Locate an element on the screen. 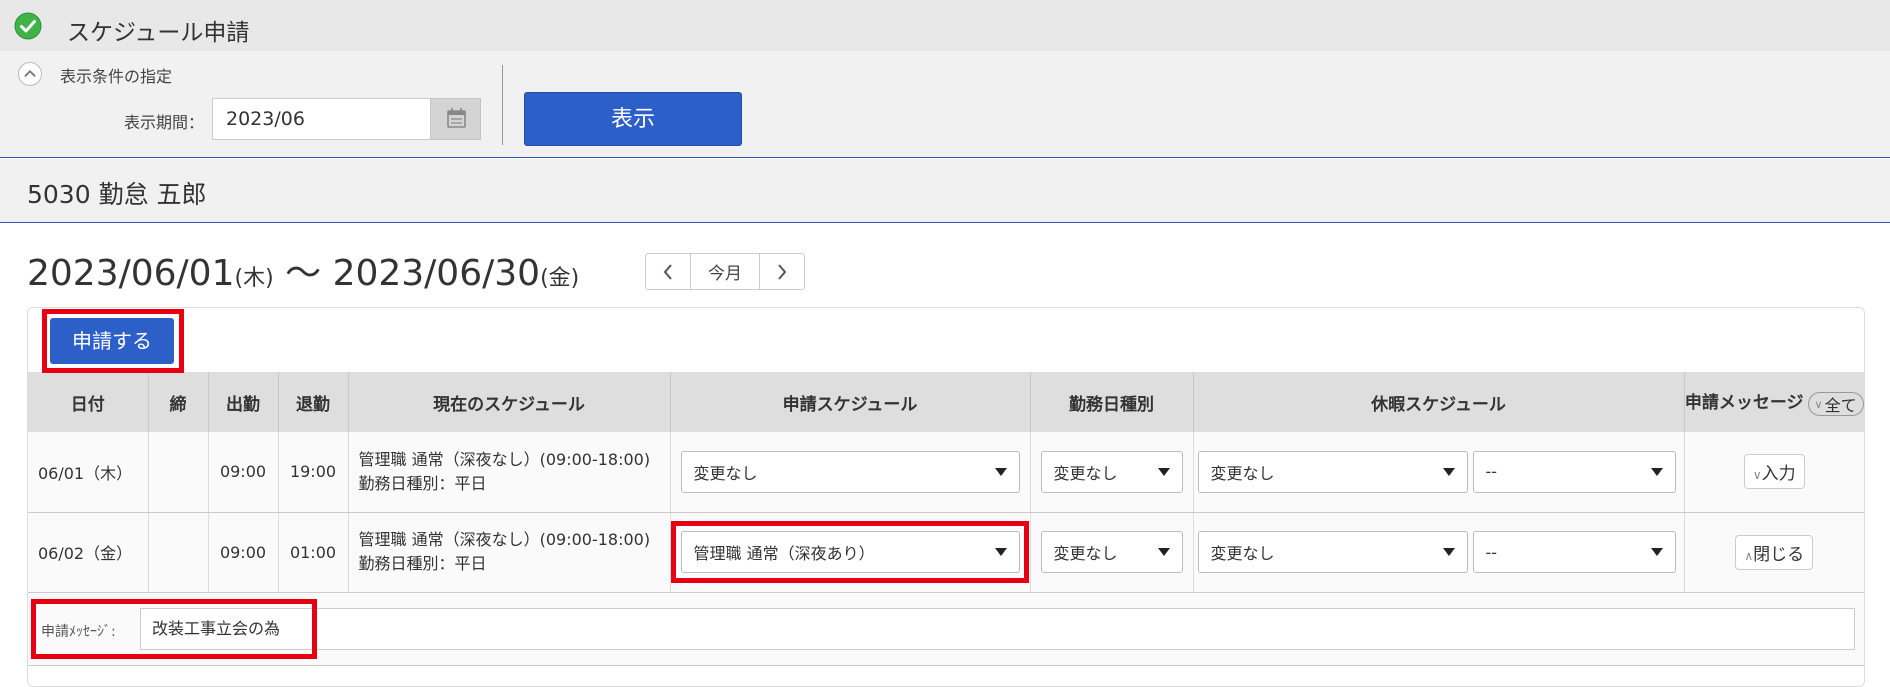  message-input-button: ∨入力 is located at coordinates (1774, 472).